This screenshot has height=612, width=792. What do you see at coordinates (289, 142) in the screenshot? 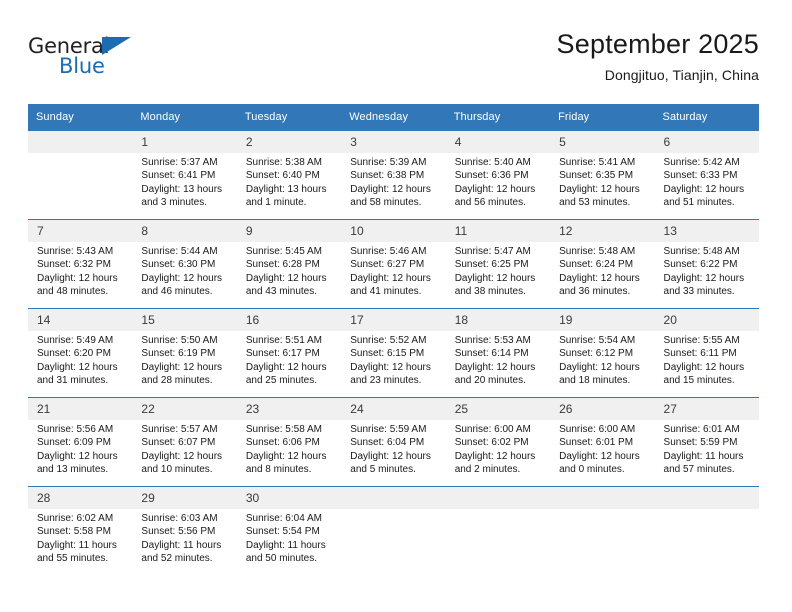
I see `day-number: 2` at bounding box center [289, 142].